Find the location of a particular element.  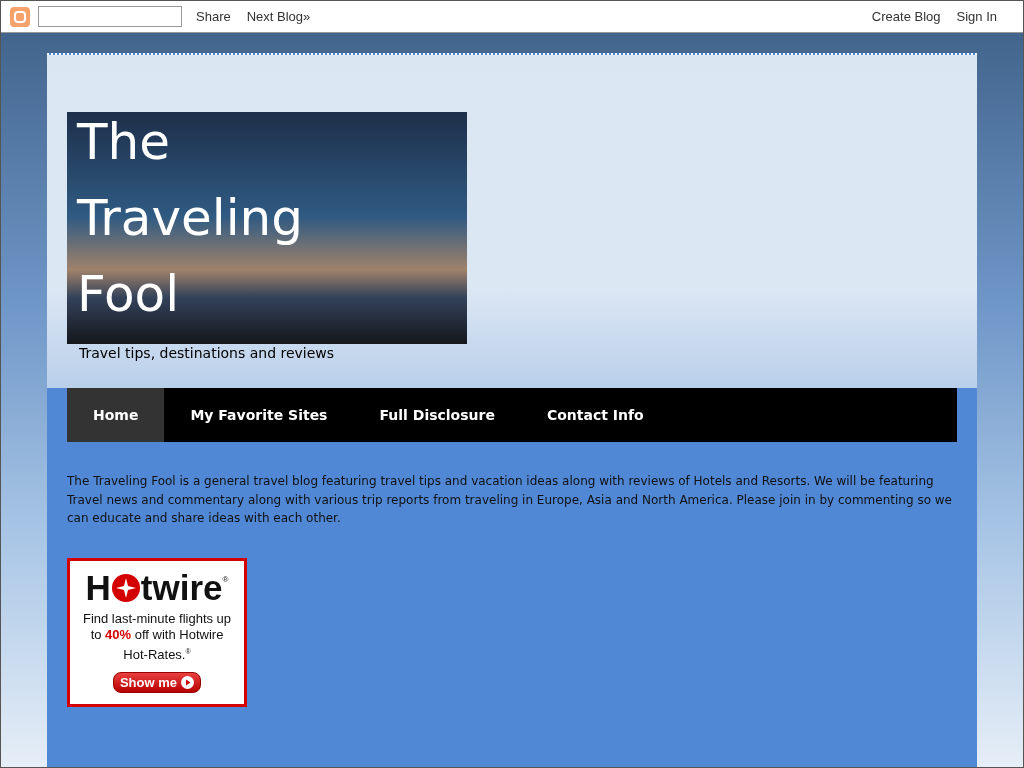

blog-tagline: Travel tips, destinations and reviews is located at coordinates (207, 353).